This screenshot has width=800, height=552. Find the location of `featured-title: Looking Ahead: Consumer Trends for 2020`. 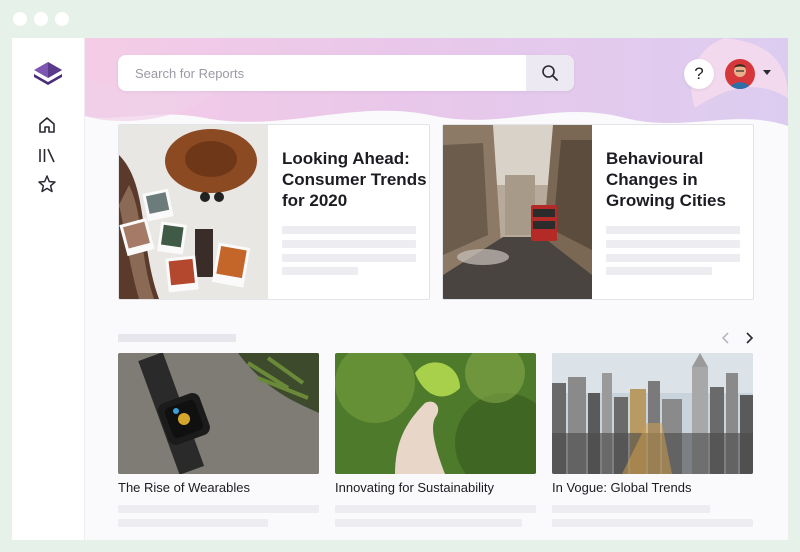

featured-title: Looking Ahead: Consumer Trends for 2020 is located at coordinates (354, 179).